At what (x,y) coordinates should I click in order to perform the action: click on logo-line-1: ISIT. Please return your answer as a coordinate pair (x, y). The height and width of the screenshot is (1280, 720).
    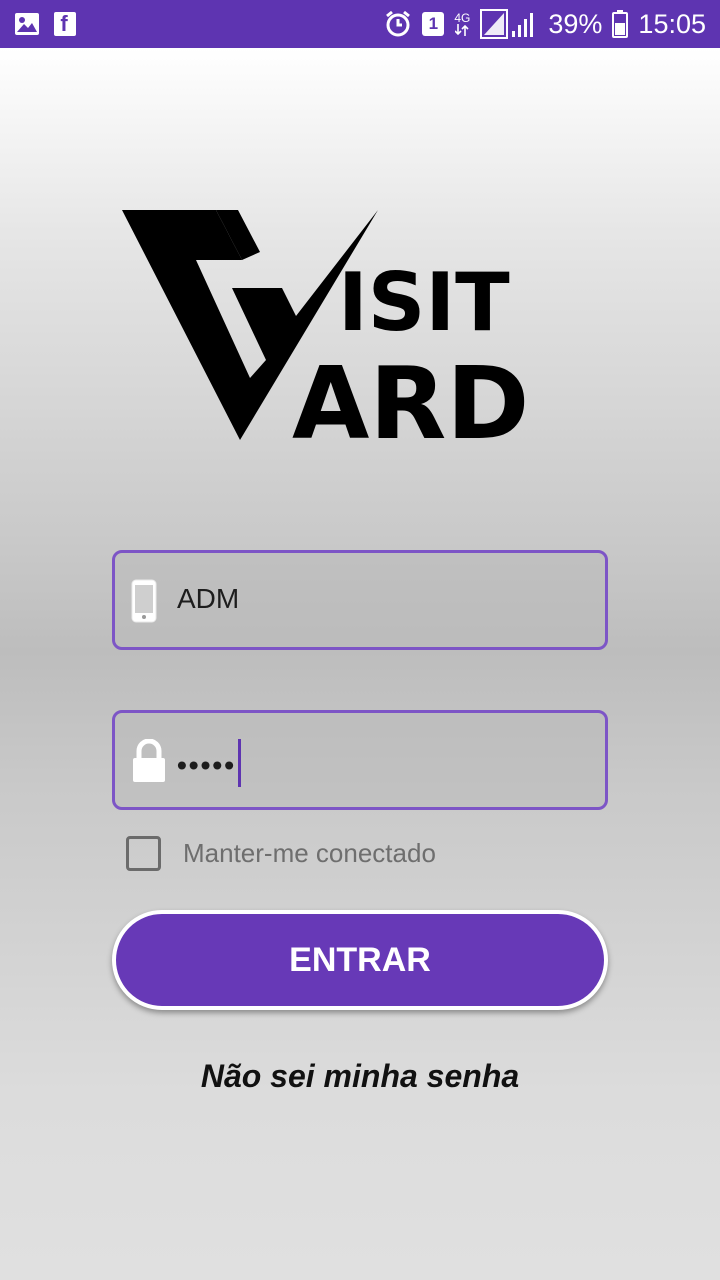
    Looking at the image, I should click on (424, 302).